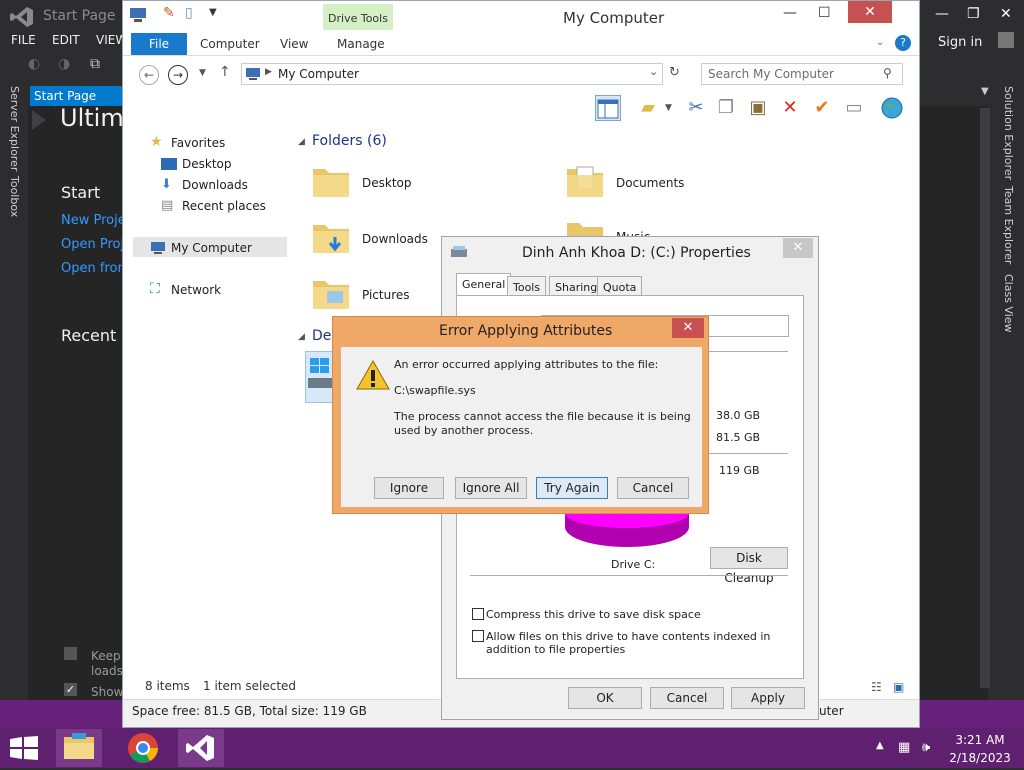  I want to click on breadcrumb-chevron-icon: ▶, so click(268, 72).